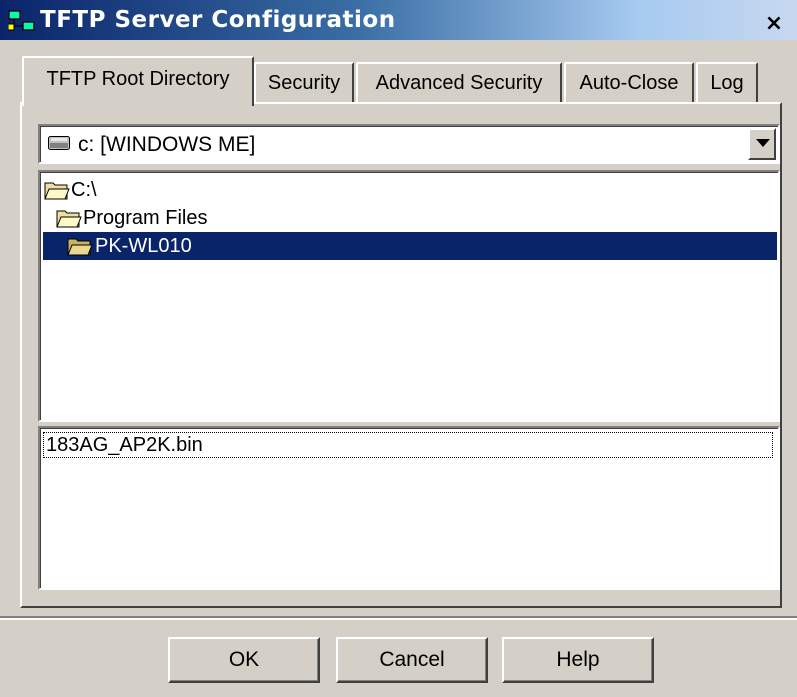 The height and width of the screenshot is (697, 797). What do you see at coordinates (727, 82) in the screenshot?
I see `tab-log: Log` at bounding box center [727, 82].